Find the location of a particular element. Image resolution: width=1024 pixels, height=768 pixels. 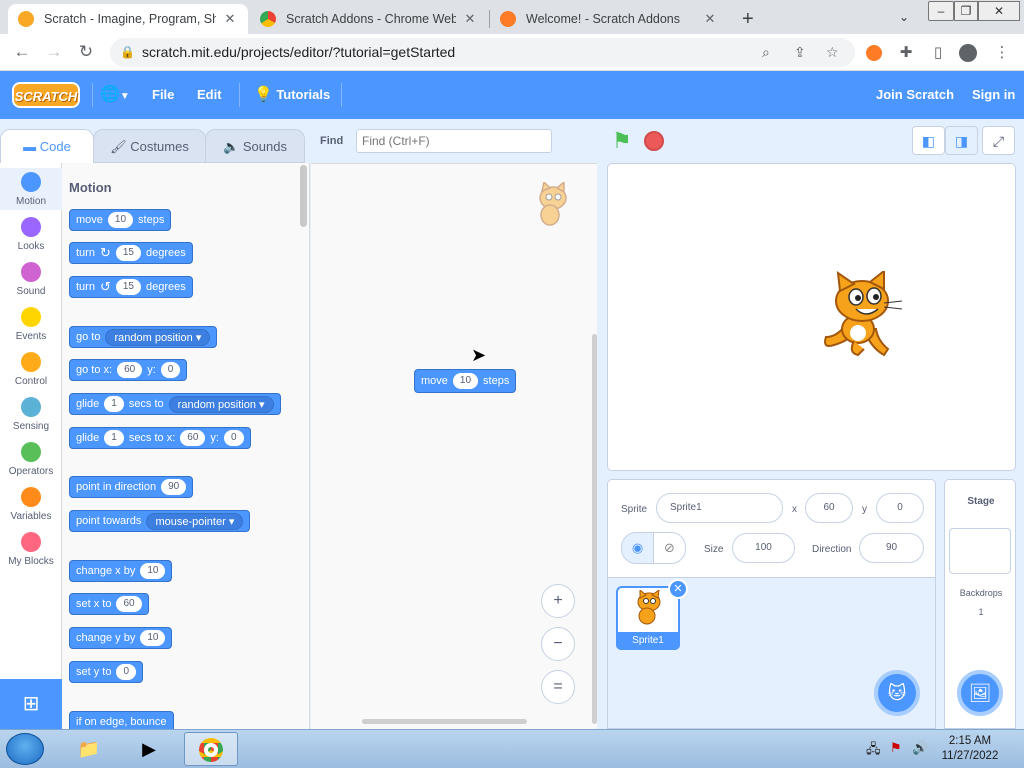

block-turn-right: turn ↻ 15 degrees is located at coordinates (131, 253).